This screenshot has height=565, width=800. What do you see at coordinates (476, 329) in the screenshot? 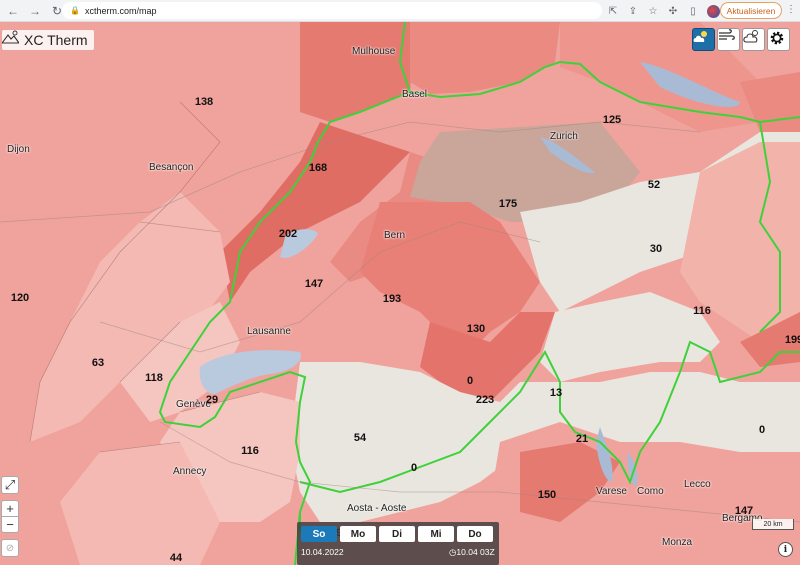
I see `thermal-value: 130` at bounding box center [476, 329].